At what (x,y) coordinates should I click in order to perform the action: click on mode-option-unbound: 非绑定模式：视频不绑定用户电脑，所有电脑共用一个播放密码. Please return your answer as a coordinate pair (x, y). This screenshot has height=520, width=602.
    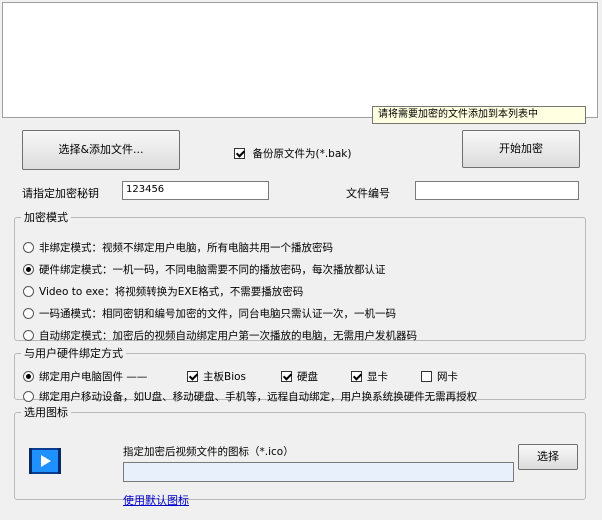
    Looking at the image, I should click on (178, 247).